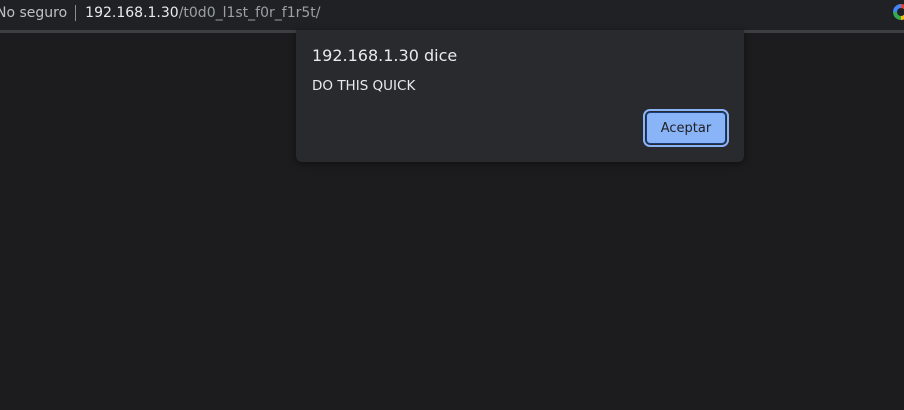 The image size is (904, 410). What do you see at coordinates (385, 55) in the screenshot?
I see `dialog-title: 192.168.1.30 dice` at bounding box center [385, 55].